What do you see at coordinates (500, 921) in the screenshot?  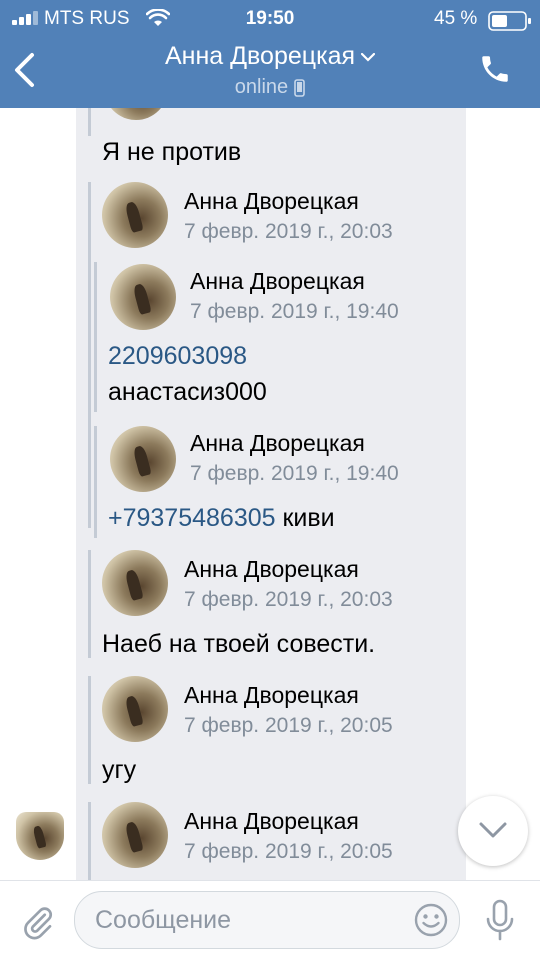 I see `microphone-icon` at bounding box center [500, 921].